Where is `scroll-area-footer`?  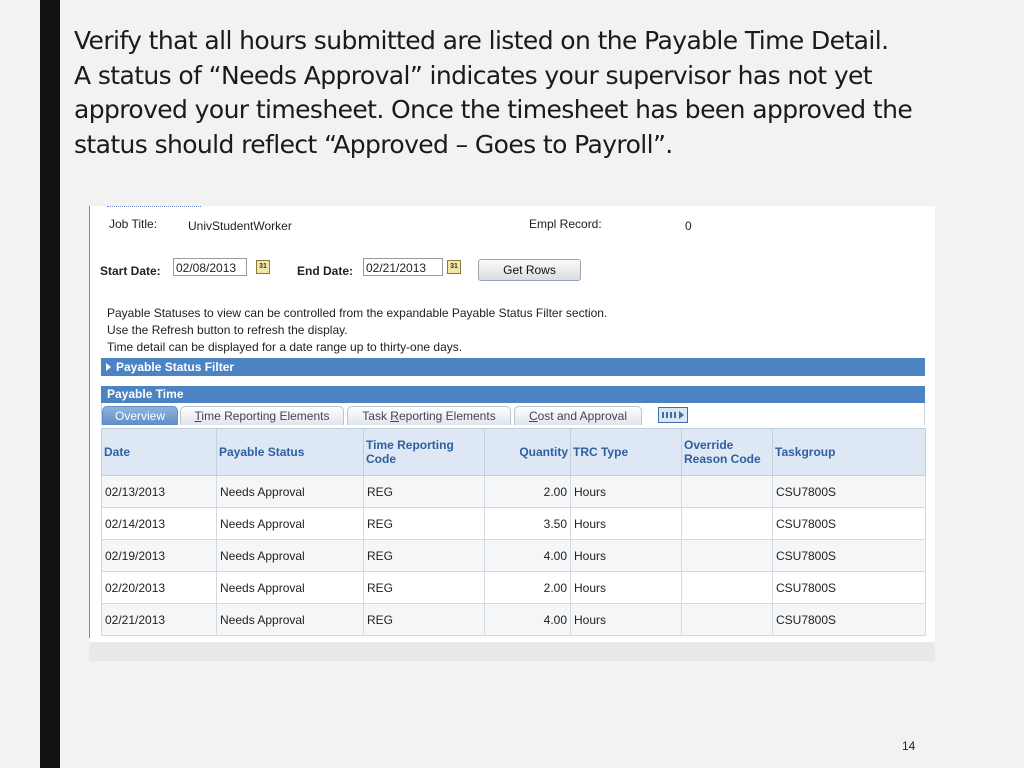 scroll-area-footer is located at coordinates (512, 651).